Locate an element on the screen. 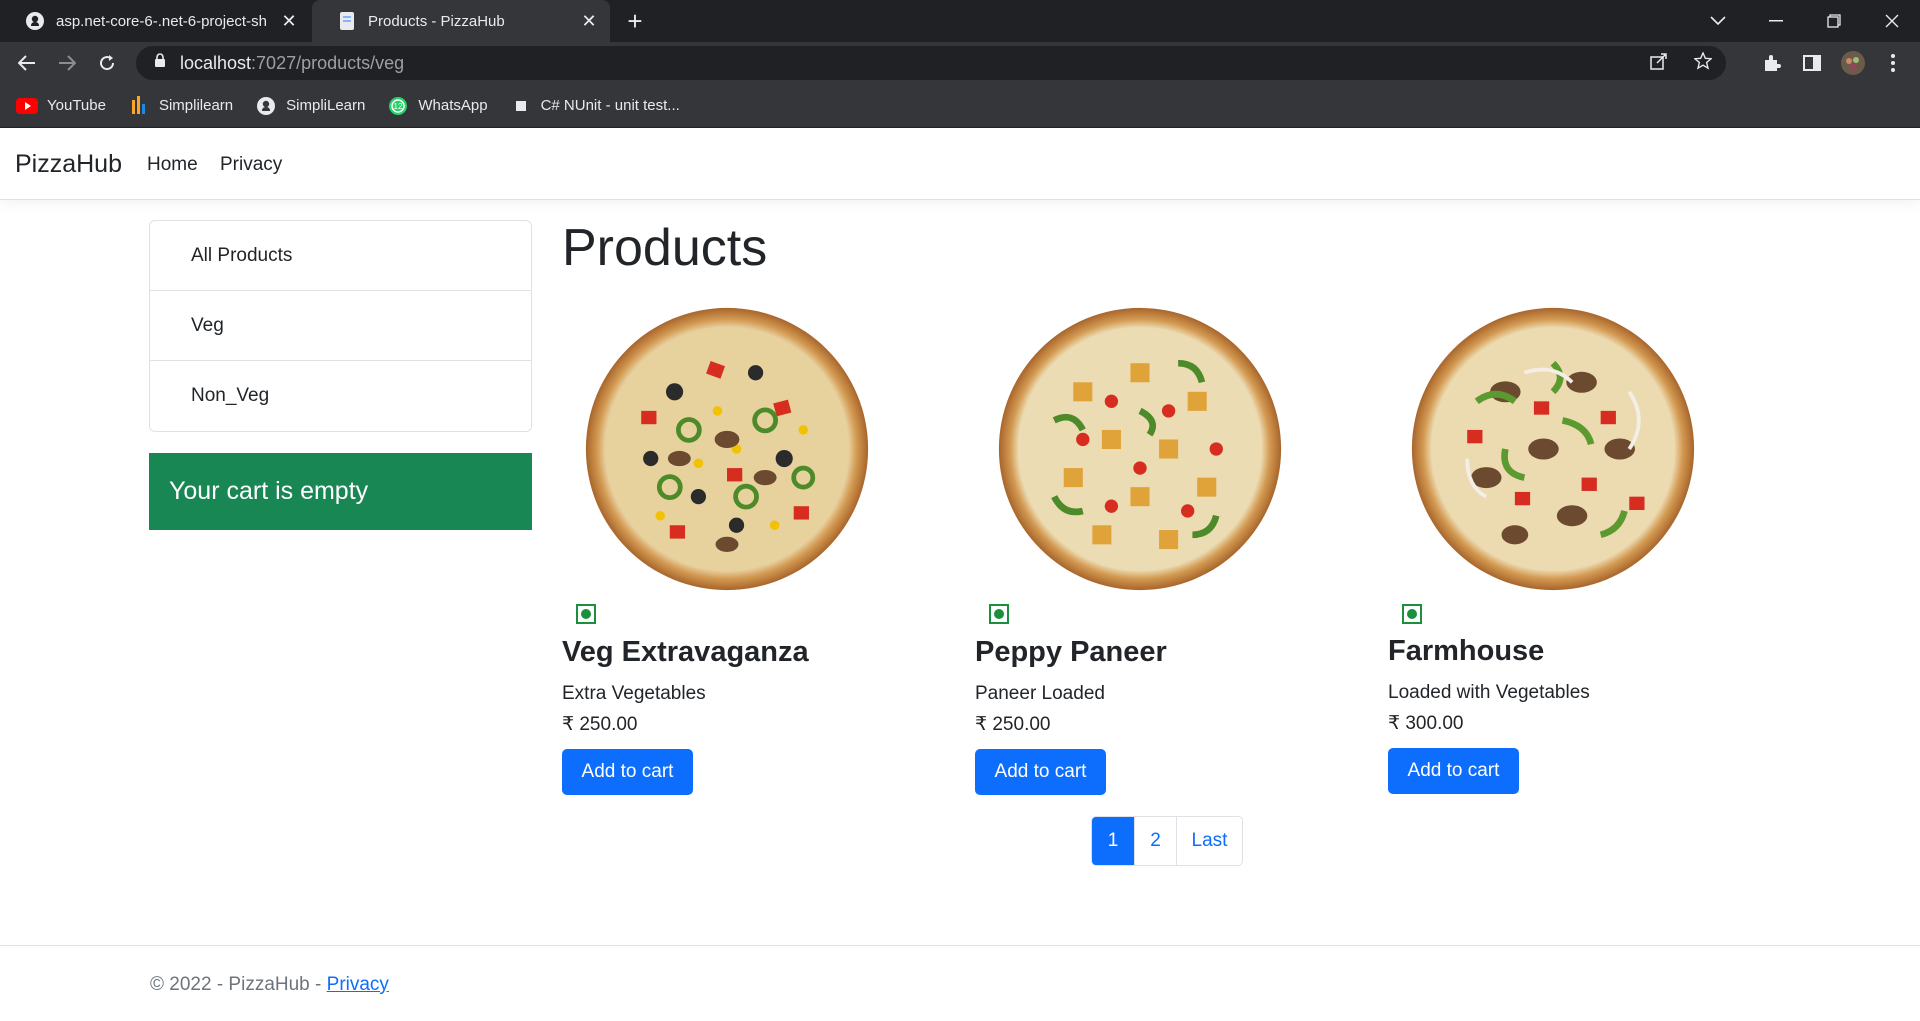 The image size is (1920, 1021). forward-icon is located at coordinates (67, 63).